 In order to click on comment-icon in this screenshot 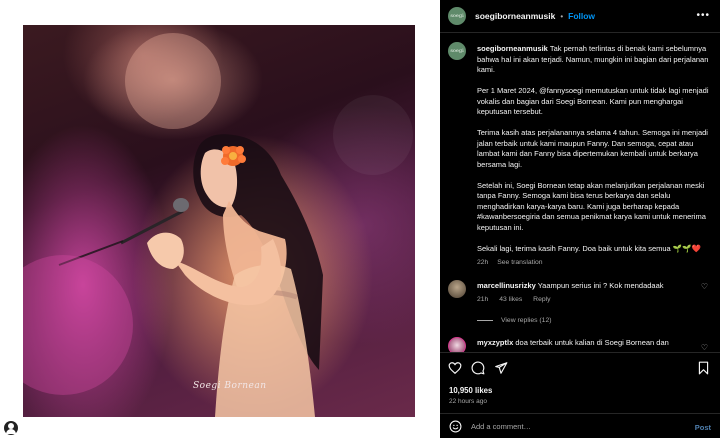, I will do `click(478, 368)`.